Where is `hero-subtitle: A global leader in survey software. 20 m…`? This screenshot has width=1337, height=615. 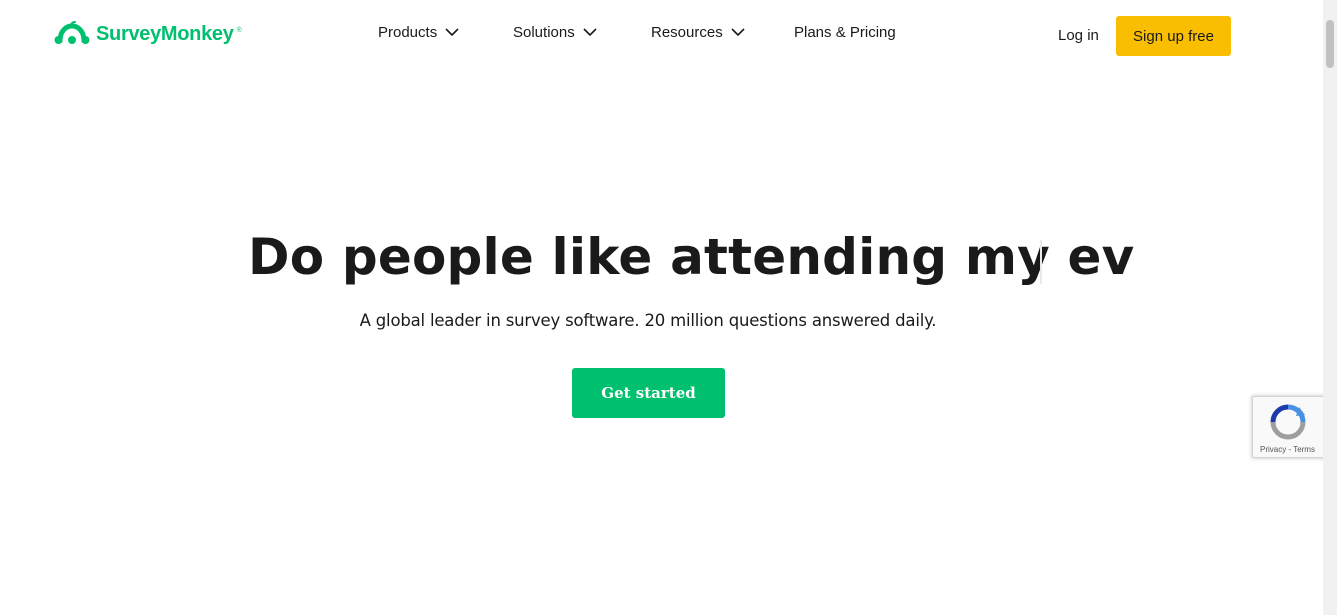
hero-subtitle: A global leader in survey software. 20 m… is located at coordinates (648, 320).